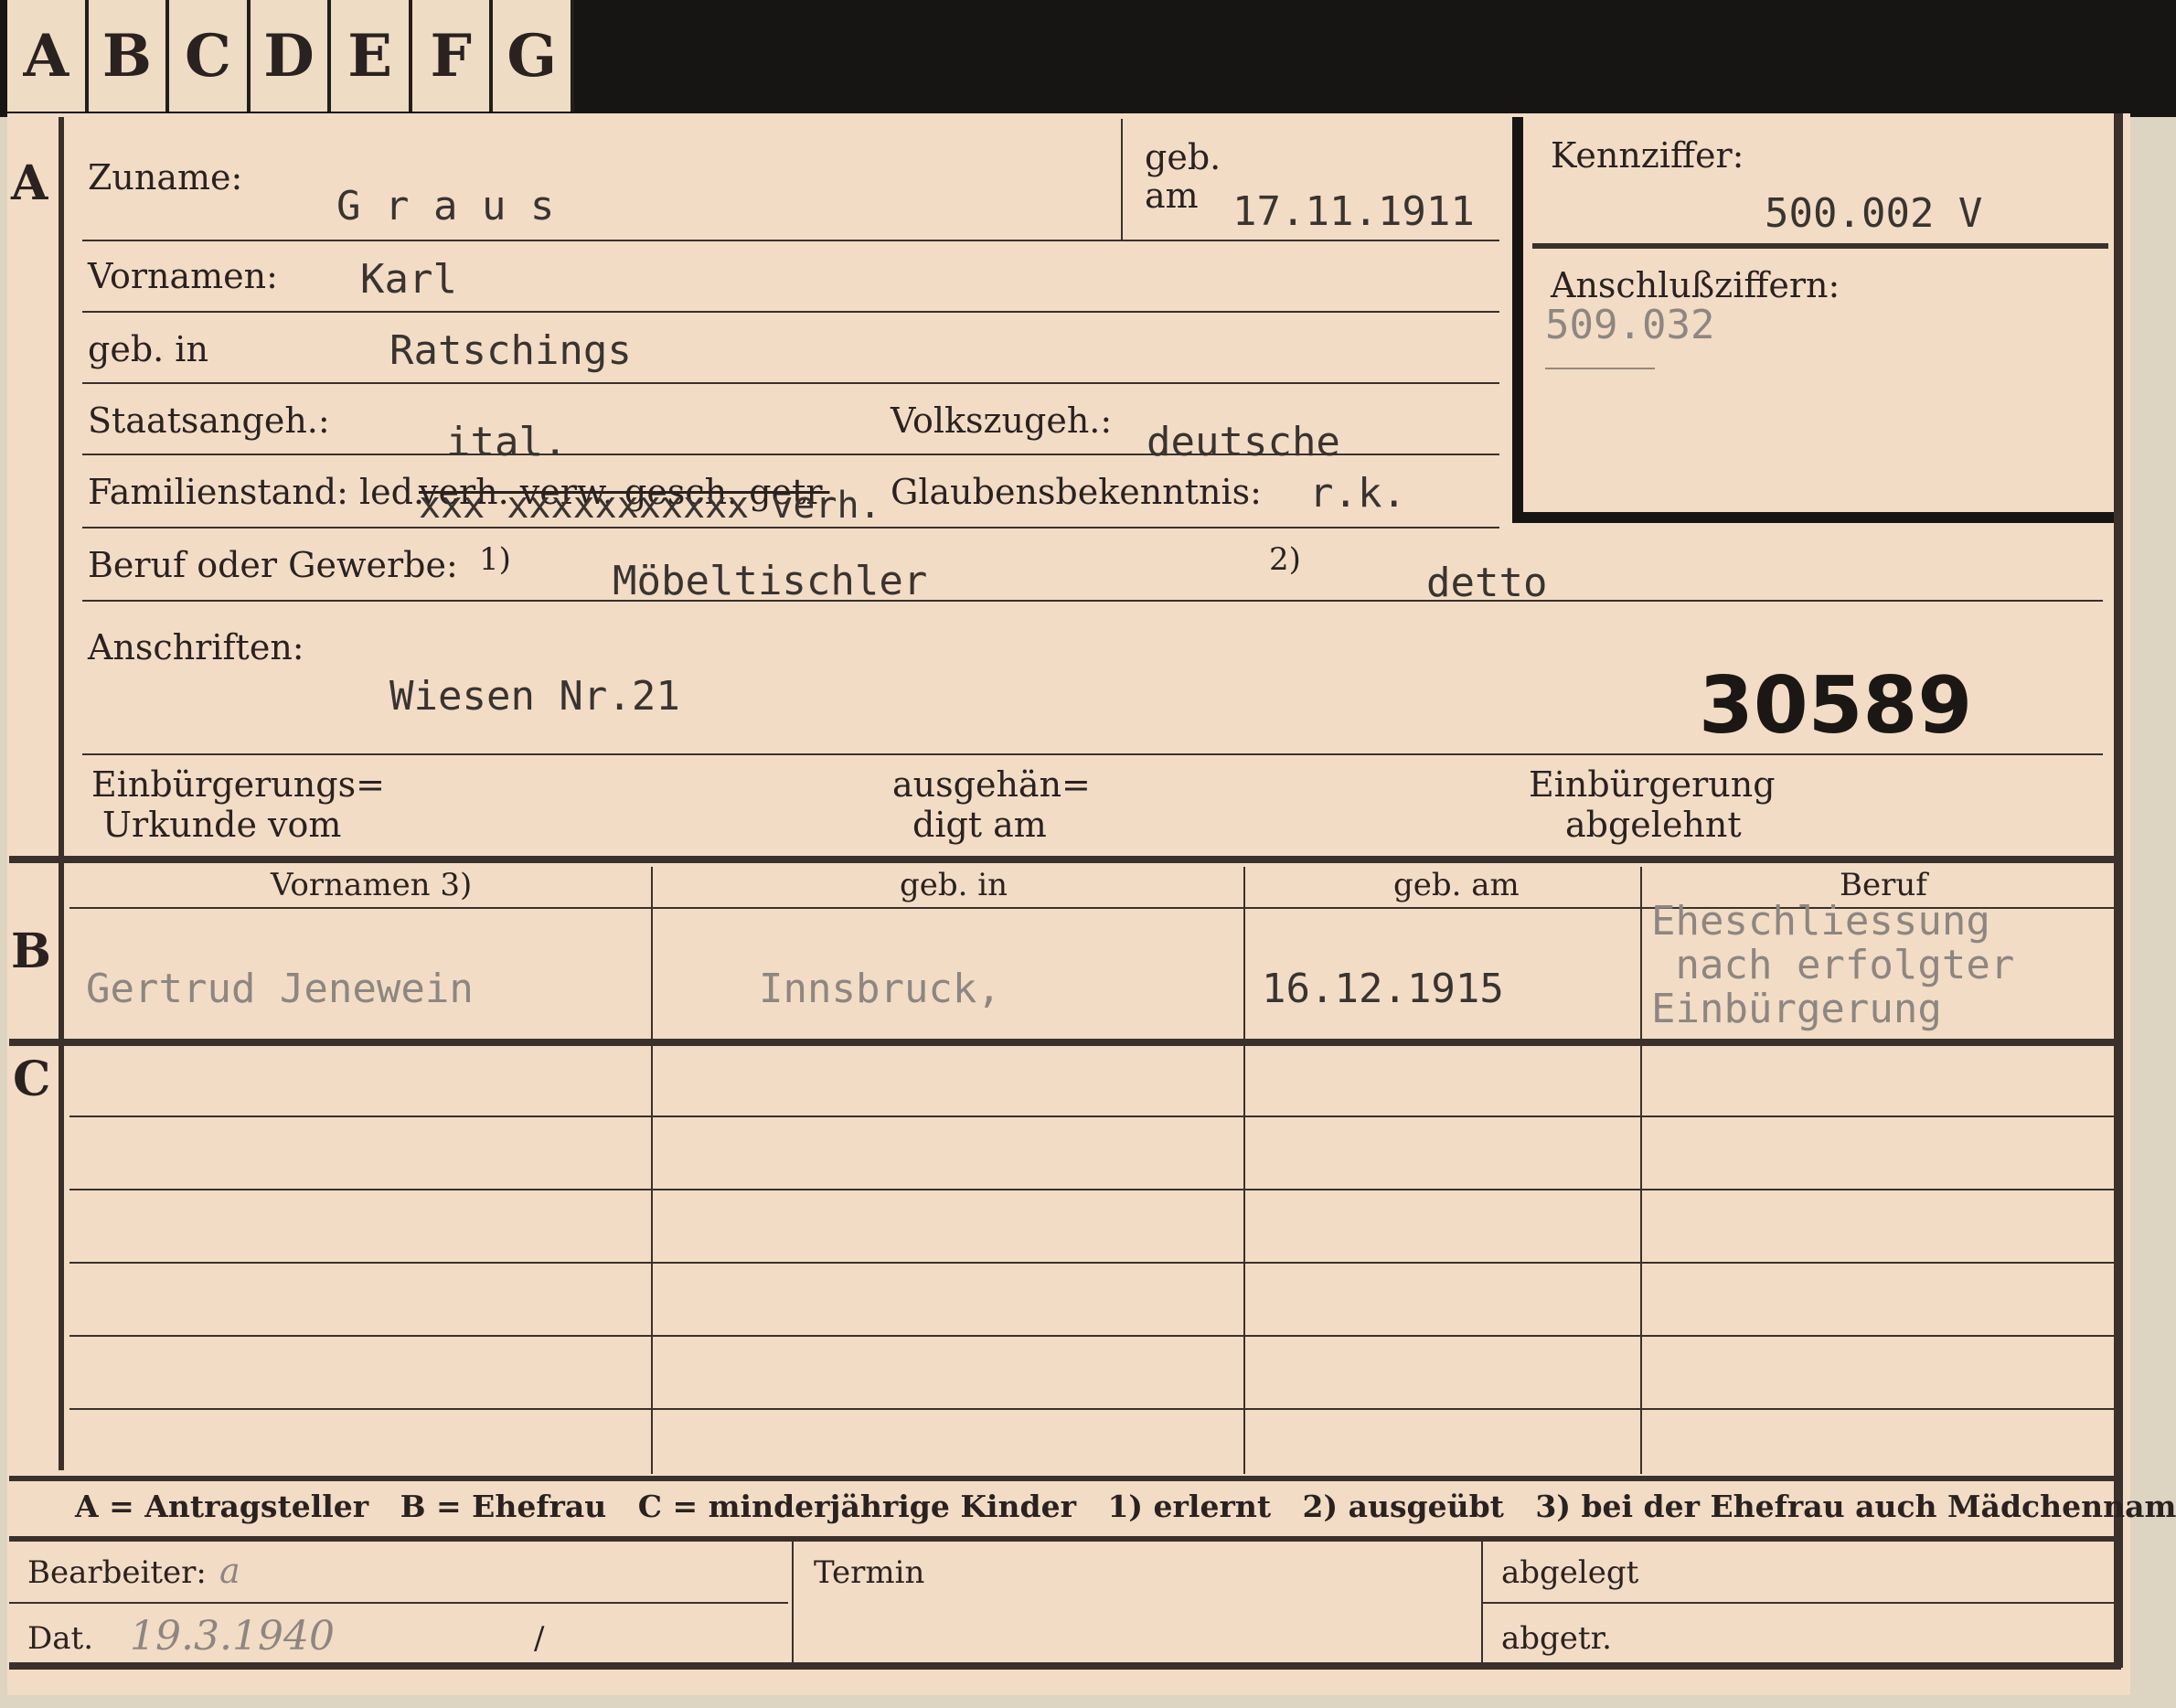  I want to click on card-number: 30589, so click(1836, 706).